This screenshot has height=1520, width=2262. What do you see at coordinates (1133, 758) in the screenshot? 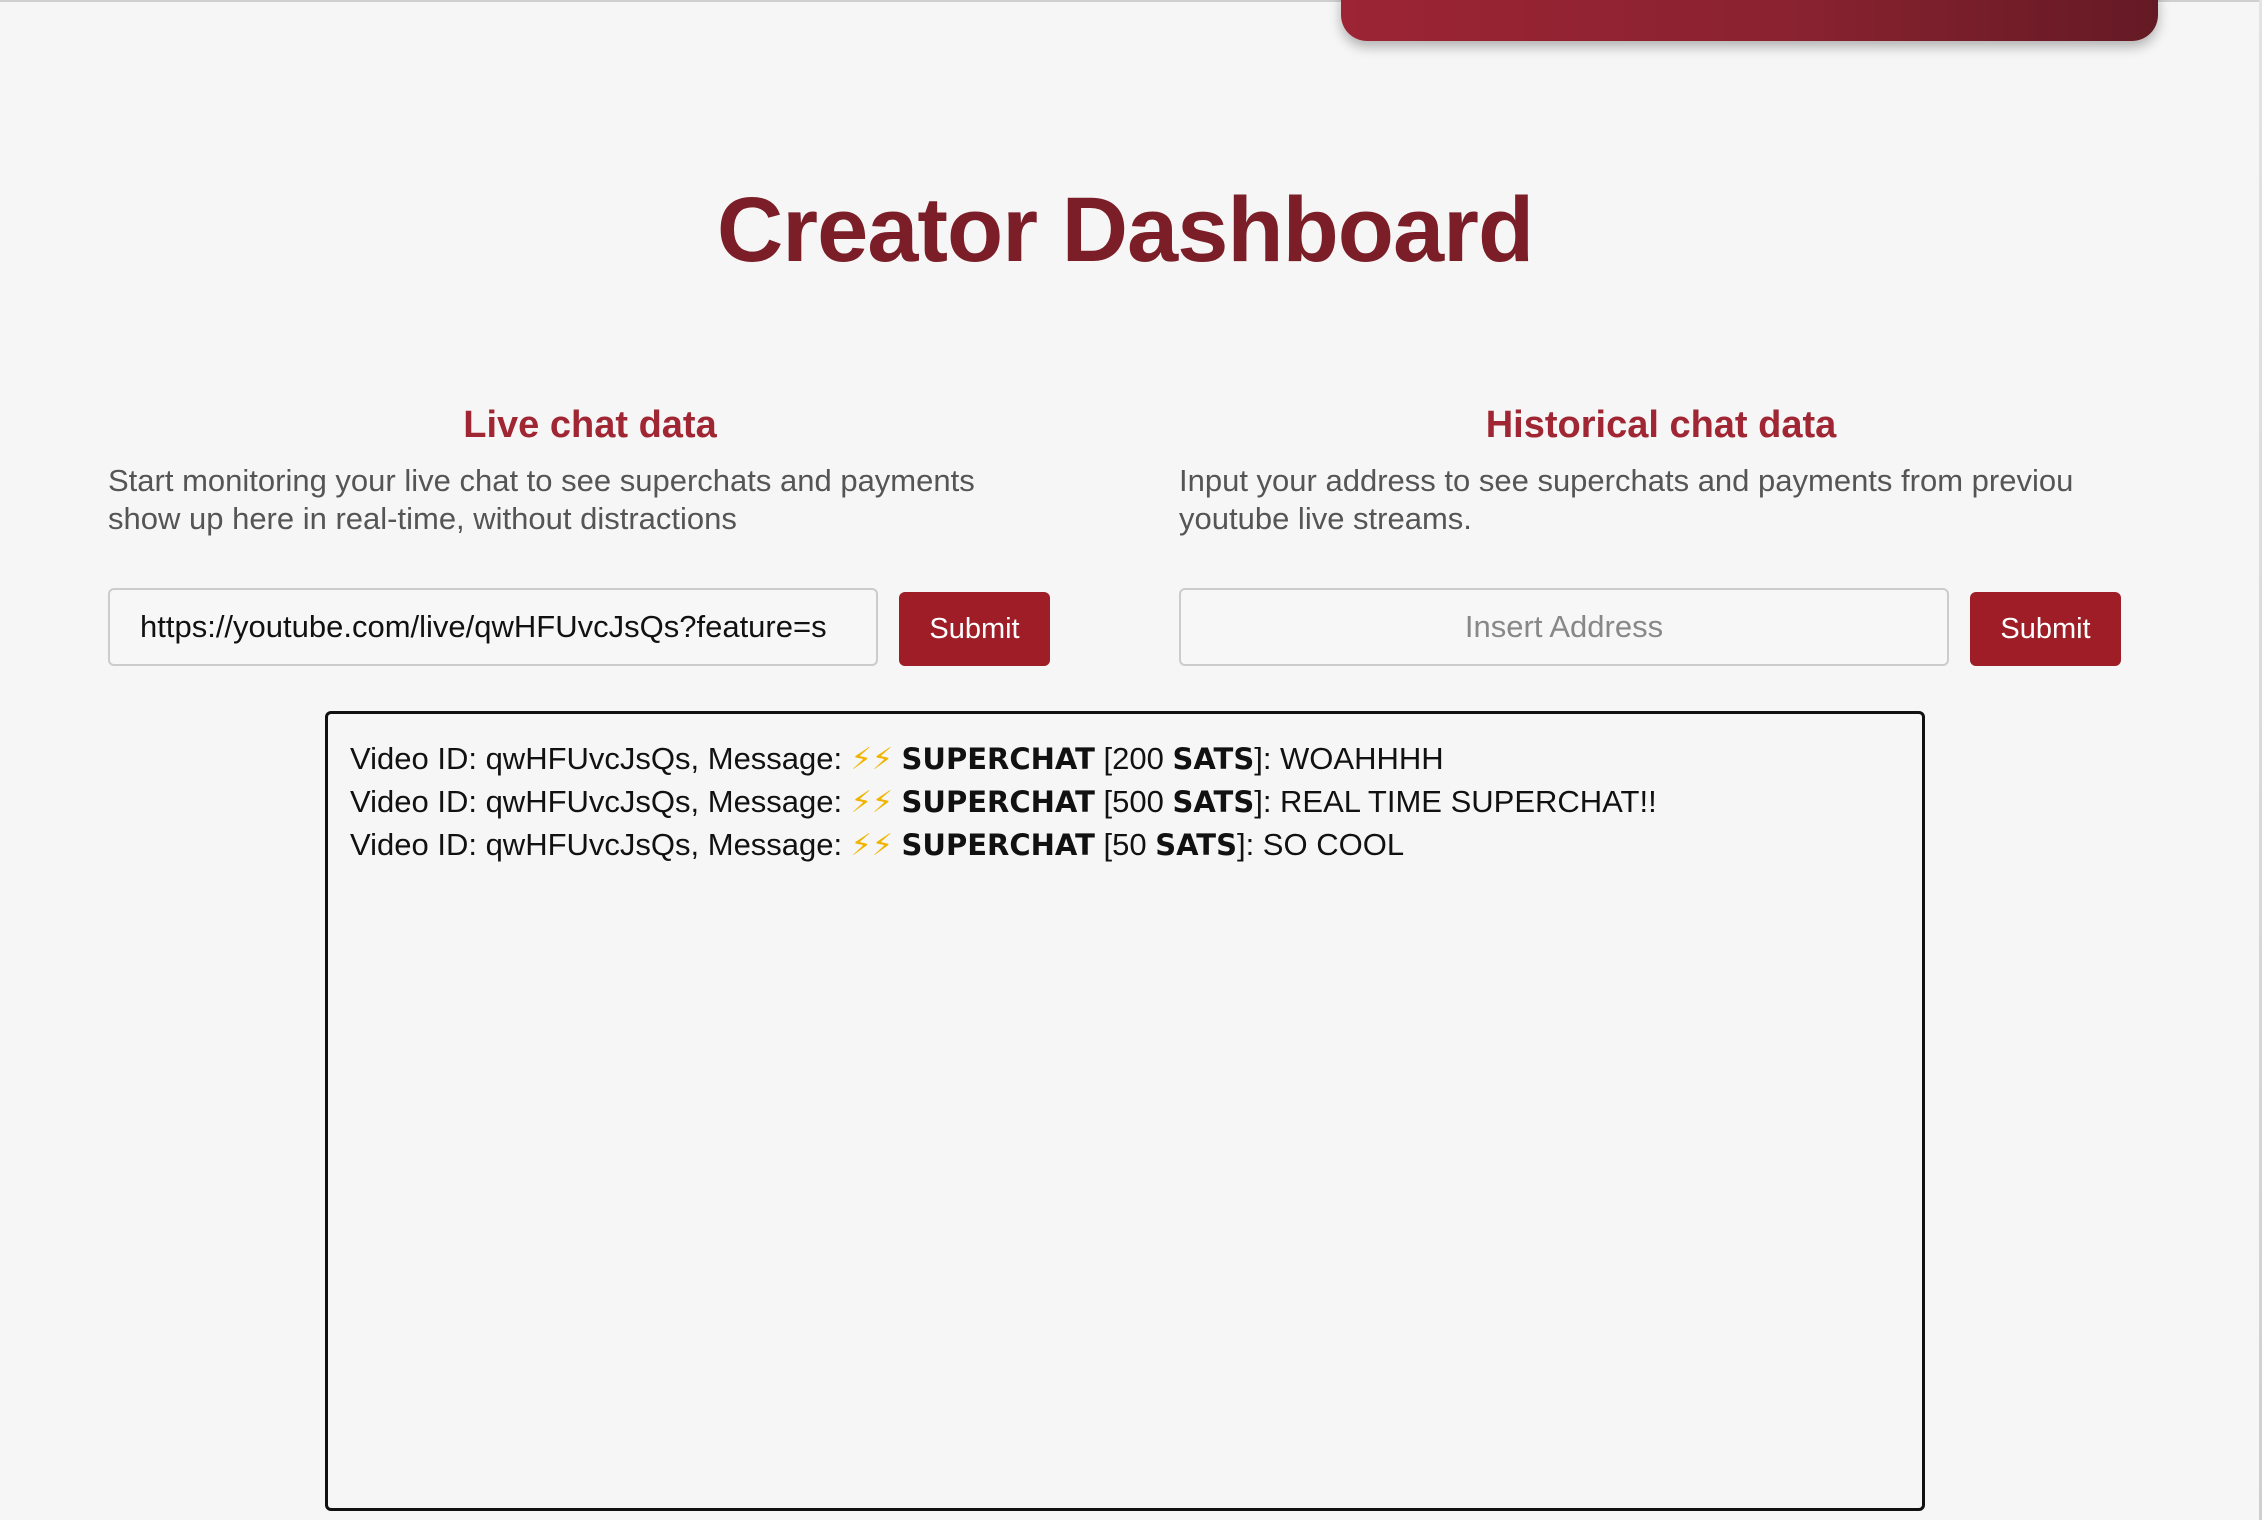
I see `entry-amount: [200` at bounding box center [1133, 758].